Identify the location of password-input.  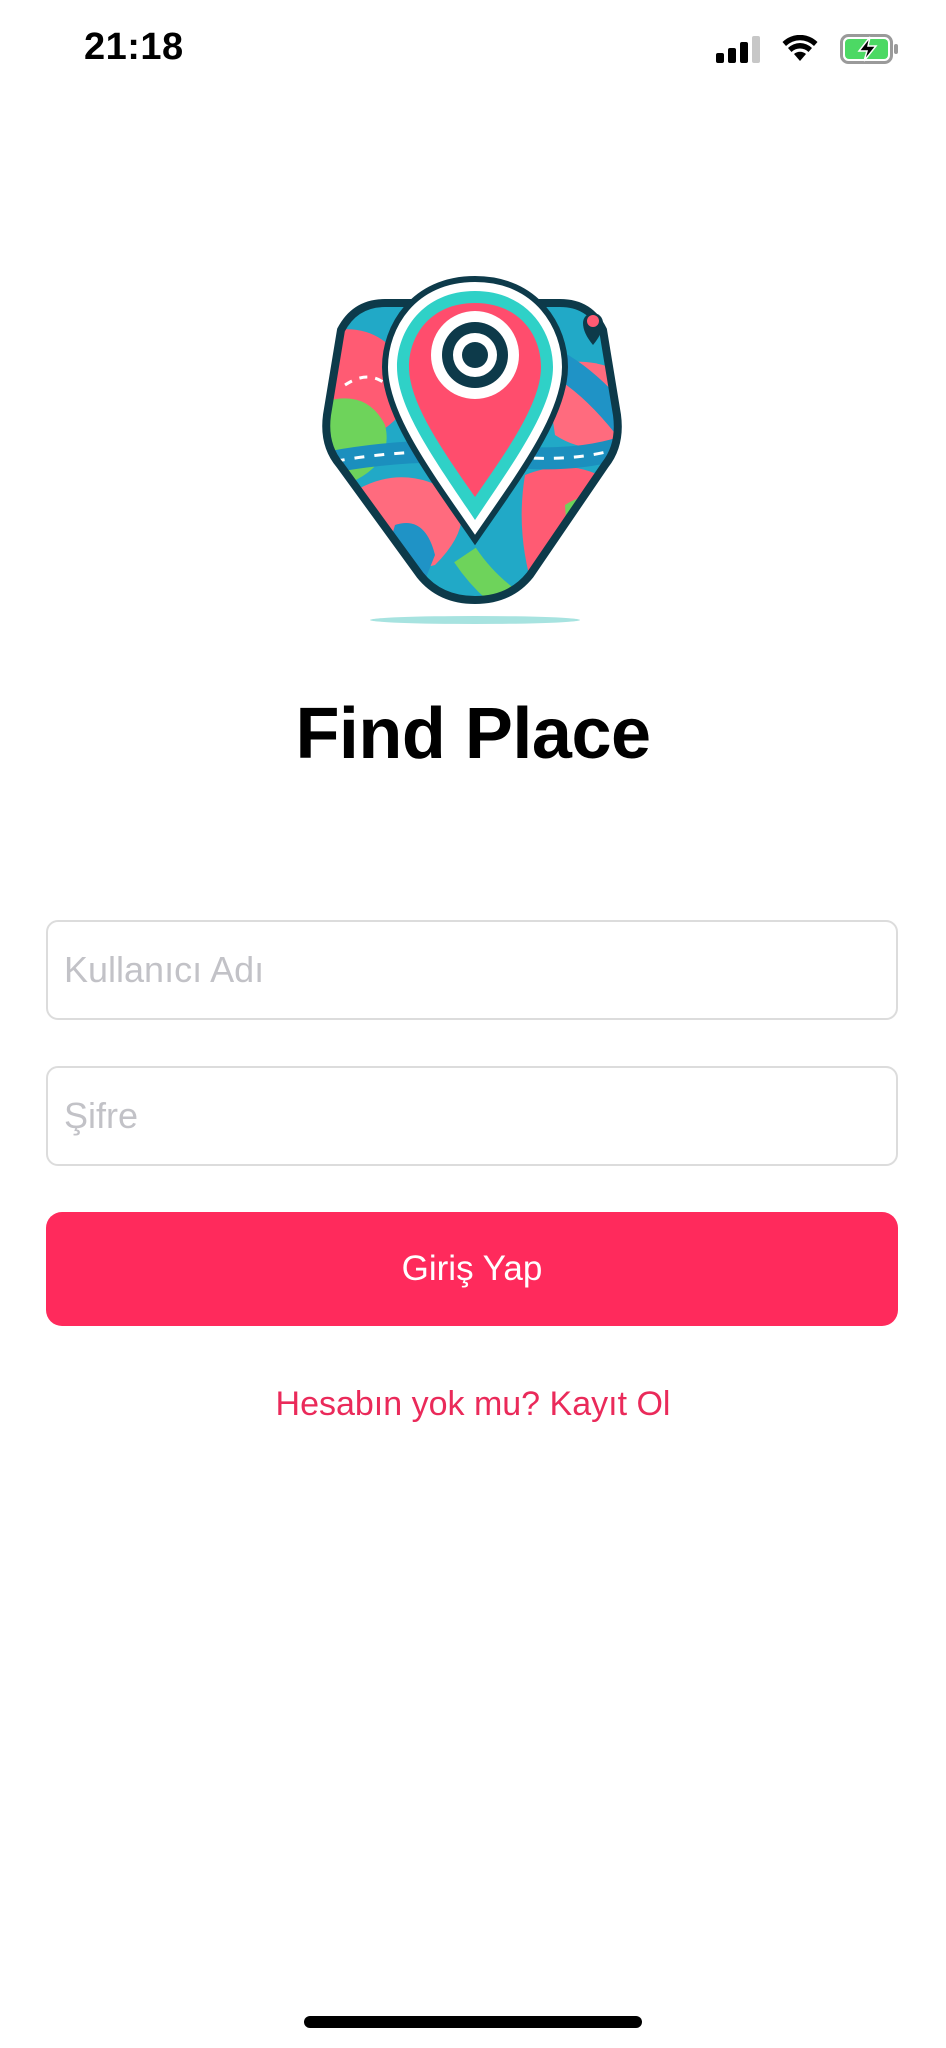
(472, 1116).